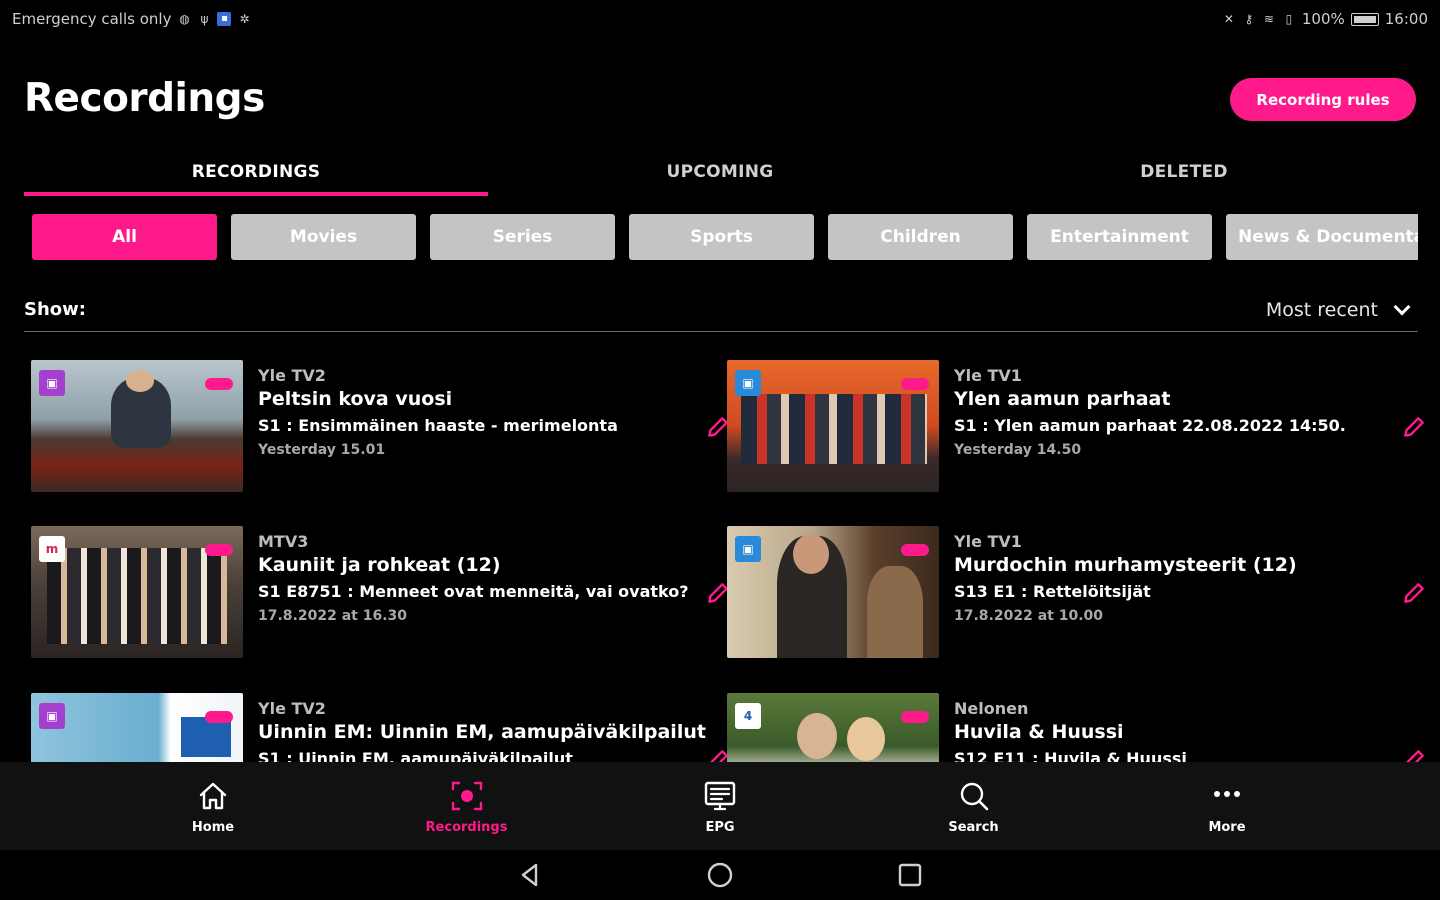 The height and width of the screenshot is (900, 1440). Describe the element at coordinates (224, 19) in the screenshot. I see `app-notification-icon: ▪` at that location.